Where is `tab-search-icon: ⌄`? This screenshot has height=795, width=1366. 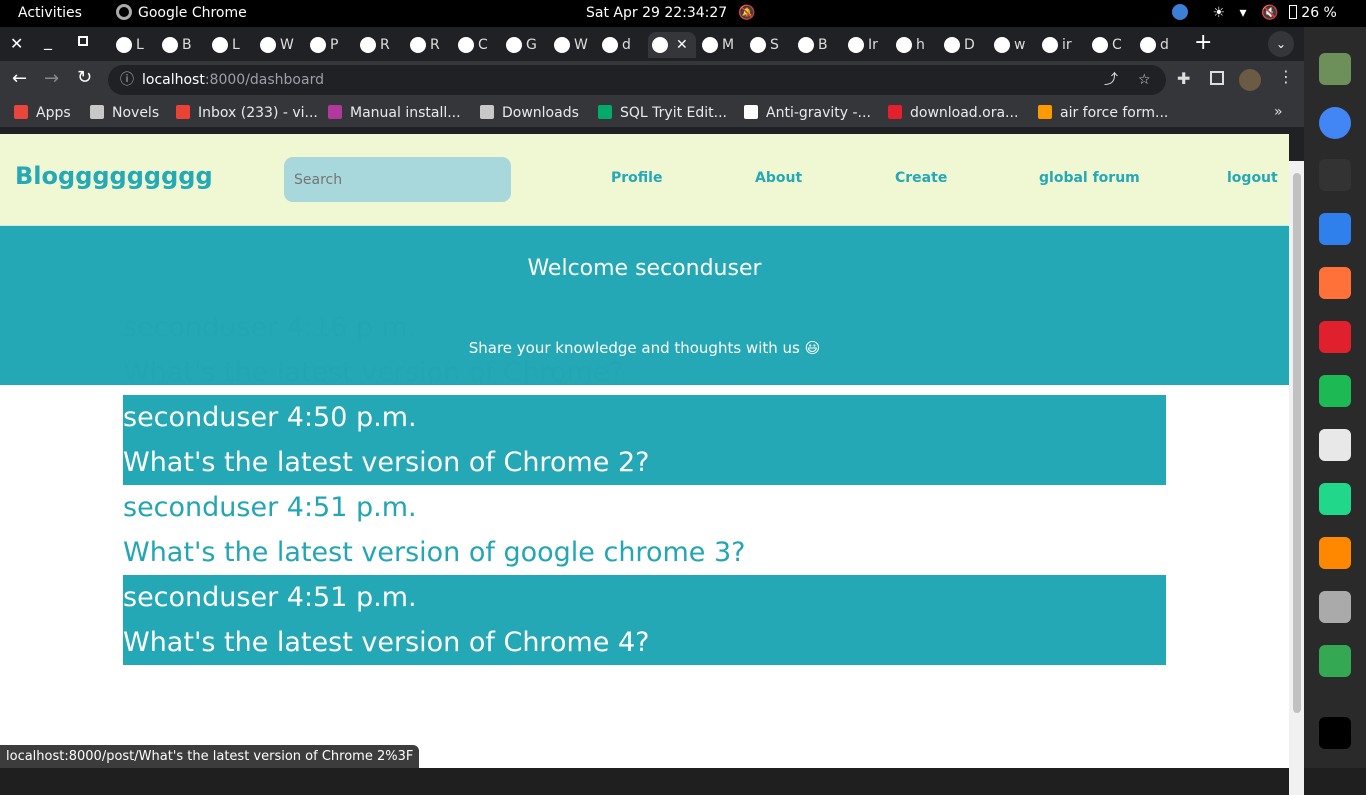 tab-search-icon: ⌄ is located at coordinates (1281, 44).